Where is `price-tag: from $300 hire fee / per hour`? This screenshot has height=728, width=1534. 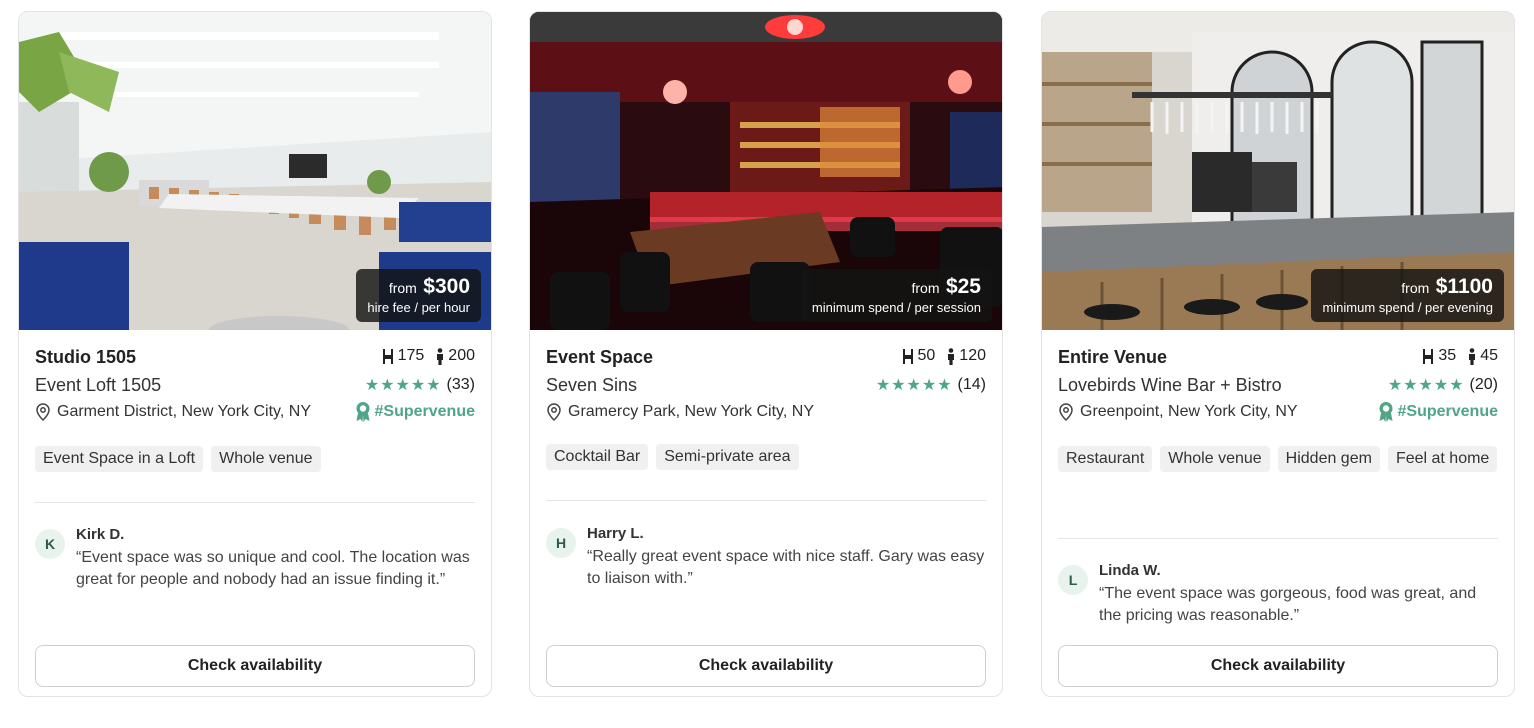 price-tag: from $300 hire fee / per hour is located at coordinates (418, 295).